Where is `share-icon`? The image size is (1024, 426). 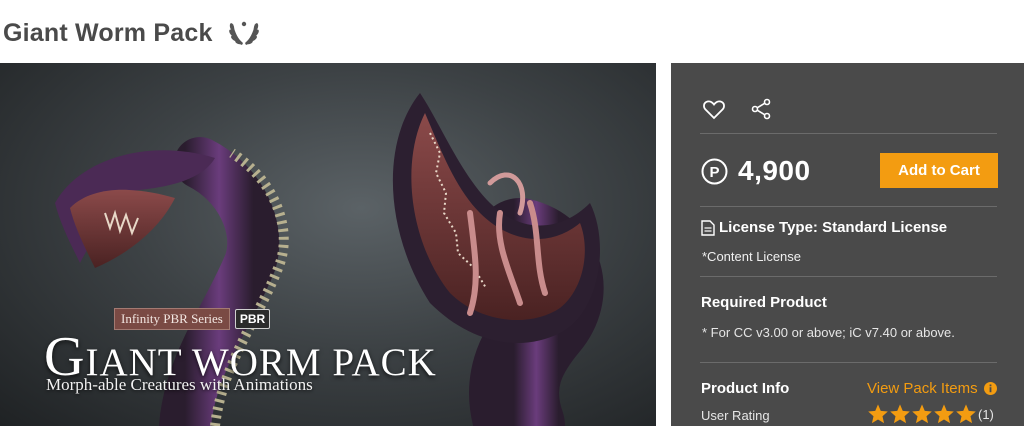
share-icon is located at coordinates (761, 109).